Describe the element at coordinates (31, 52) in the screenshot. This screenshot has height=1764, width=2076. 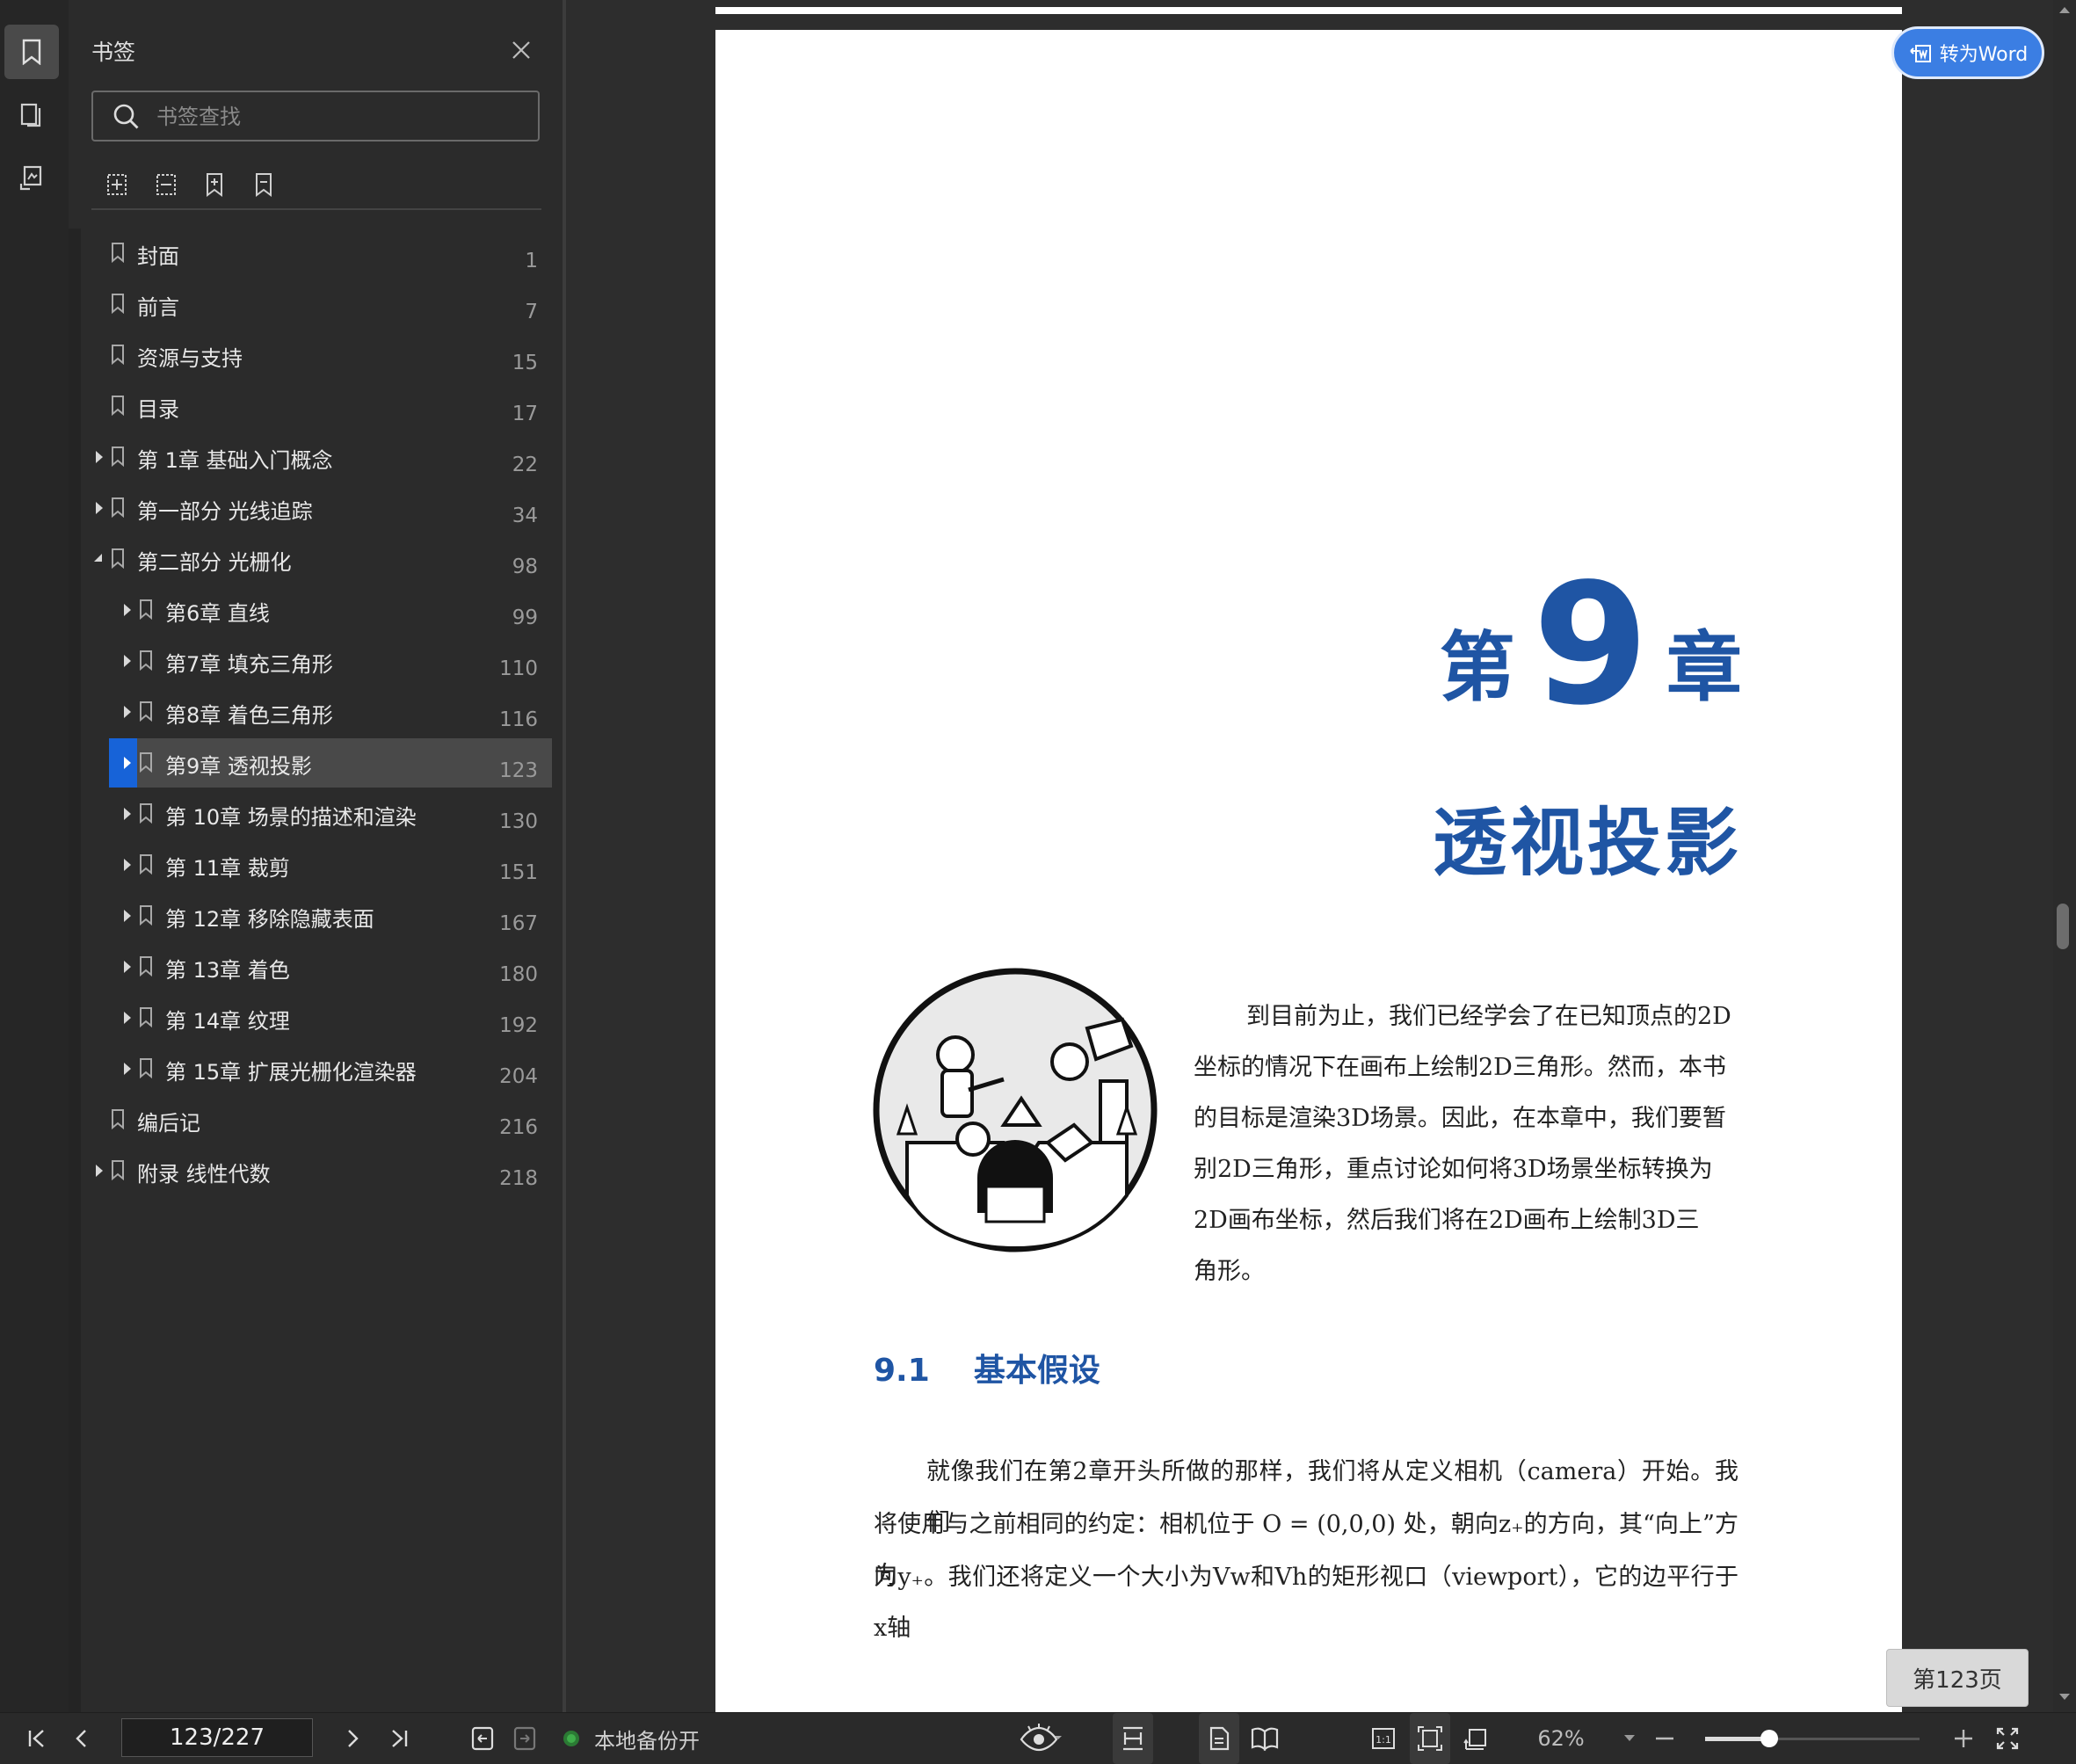
I see `bookmark-tab-button` at that location.